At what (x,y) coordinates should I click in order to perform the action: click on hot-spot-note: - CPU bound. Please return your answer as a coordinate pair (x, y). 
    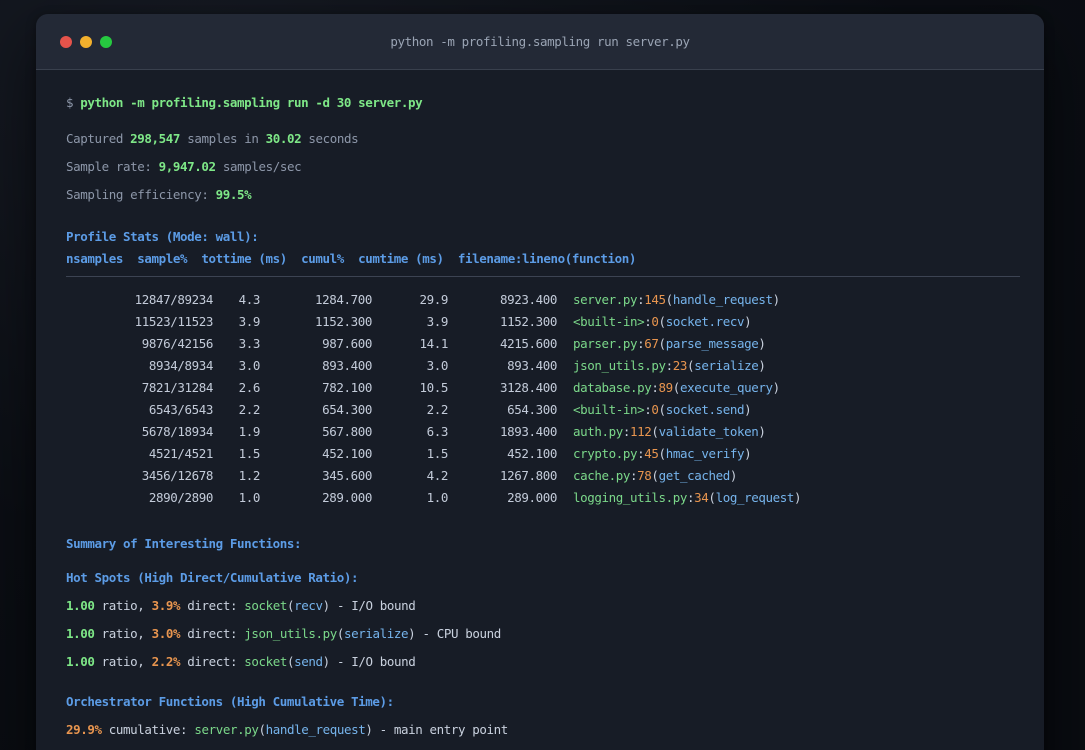
    Looking at the image, I should click on (461, 633).